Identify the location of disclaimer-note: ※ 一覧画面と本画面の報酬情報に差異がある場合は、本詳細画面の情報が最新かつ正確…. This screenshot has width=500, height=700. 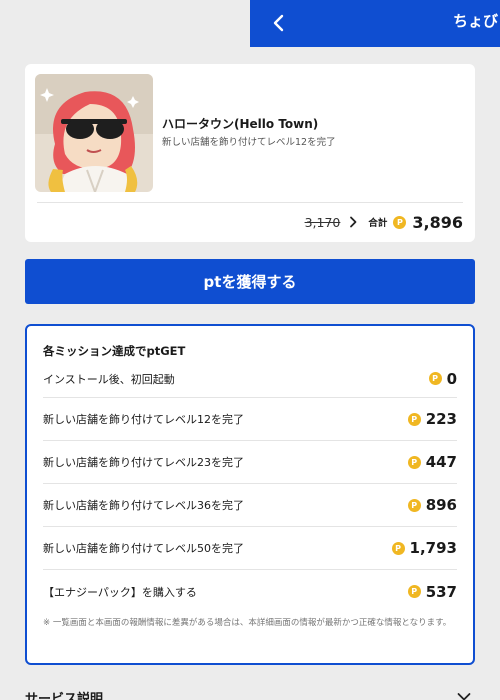
(247, 623).